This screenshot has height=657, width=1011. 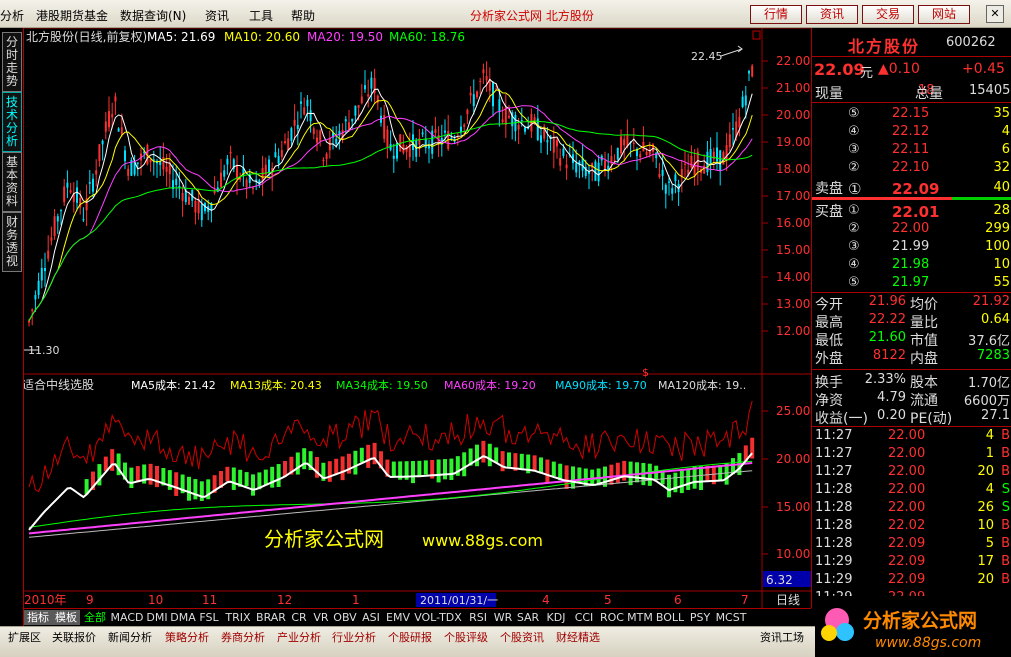 I want to click on indicator-tab: VR, so click(x=321, y=617).